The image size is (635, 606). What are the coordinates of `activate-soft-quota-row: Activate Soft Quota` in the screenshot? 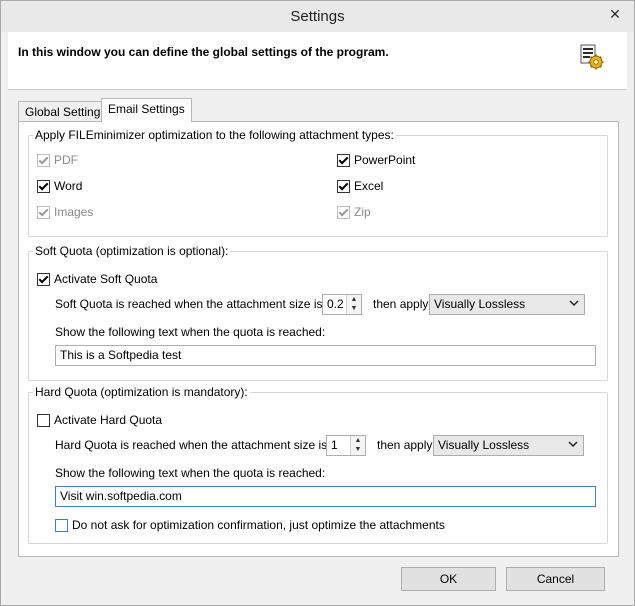 It's located at (97, 279).